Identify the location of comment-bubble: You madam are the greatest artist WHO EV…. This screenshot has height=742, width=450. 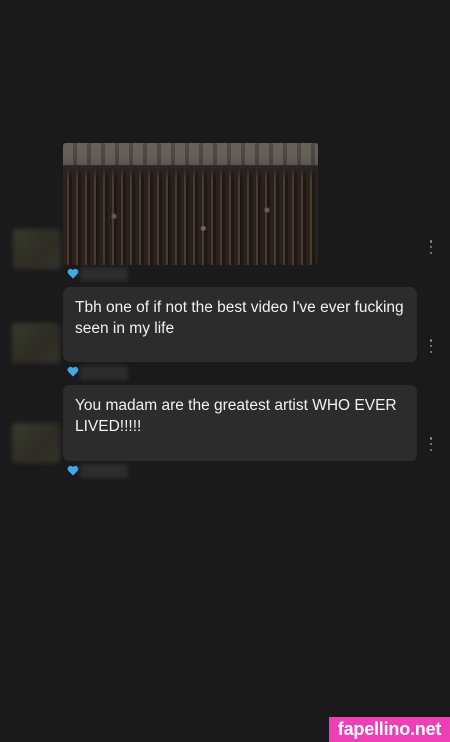
(240, 423).